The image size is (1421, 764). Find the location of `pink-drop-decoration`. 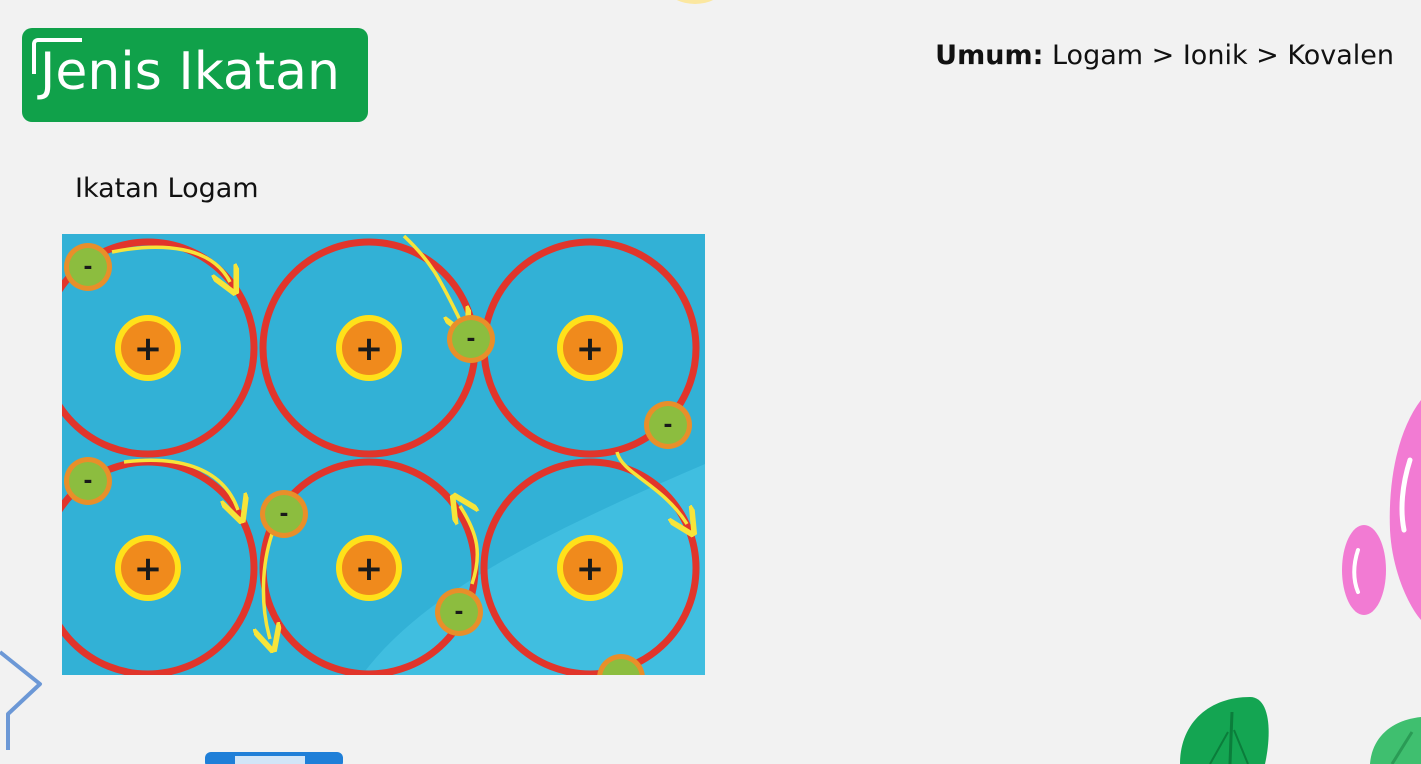

pink-drop-decoration is located at coordinates (1381, 510).